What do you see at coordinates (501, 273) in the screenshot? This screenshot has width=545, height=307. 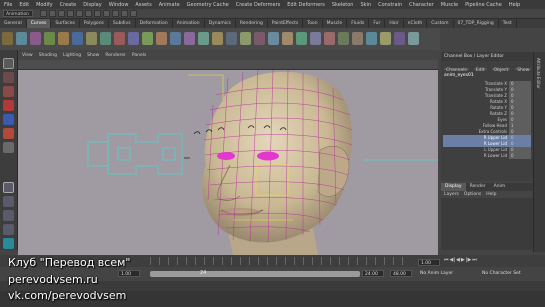 I see `character-set-selector: No Character Set` at bounding box center [501, 273].